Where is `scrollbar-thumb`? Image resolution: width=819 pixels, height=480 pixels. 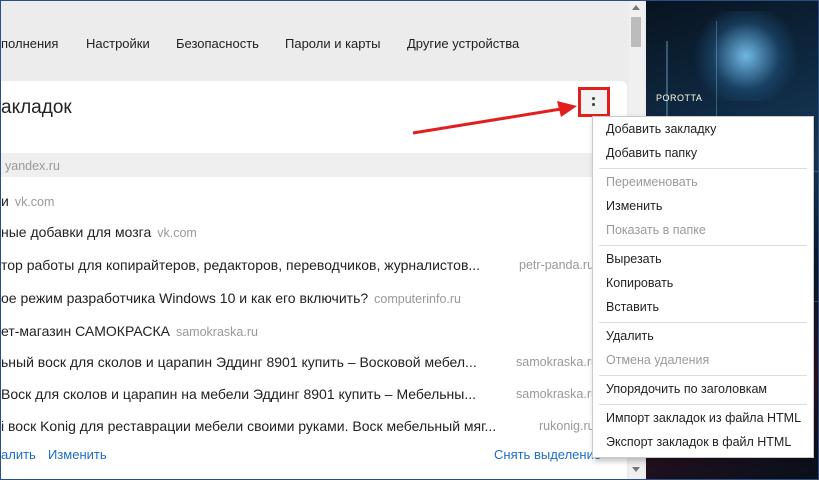
scrollbar-thumb is located at coordinates (636, 32).